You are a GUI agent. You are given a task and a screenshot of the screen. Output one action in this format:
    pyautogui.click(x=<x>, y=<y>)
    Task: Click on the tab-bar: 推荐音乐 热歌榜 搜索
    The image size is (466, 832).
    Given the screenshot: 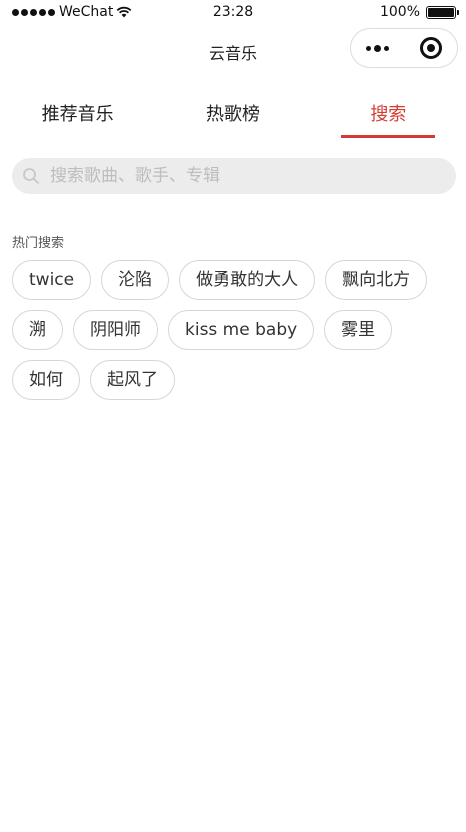 What is the action you would take?
    pyautogui.click(x=233, y=112)
    